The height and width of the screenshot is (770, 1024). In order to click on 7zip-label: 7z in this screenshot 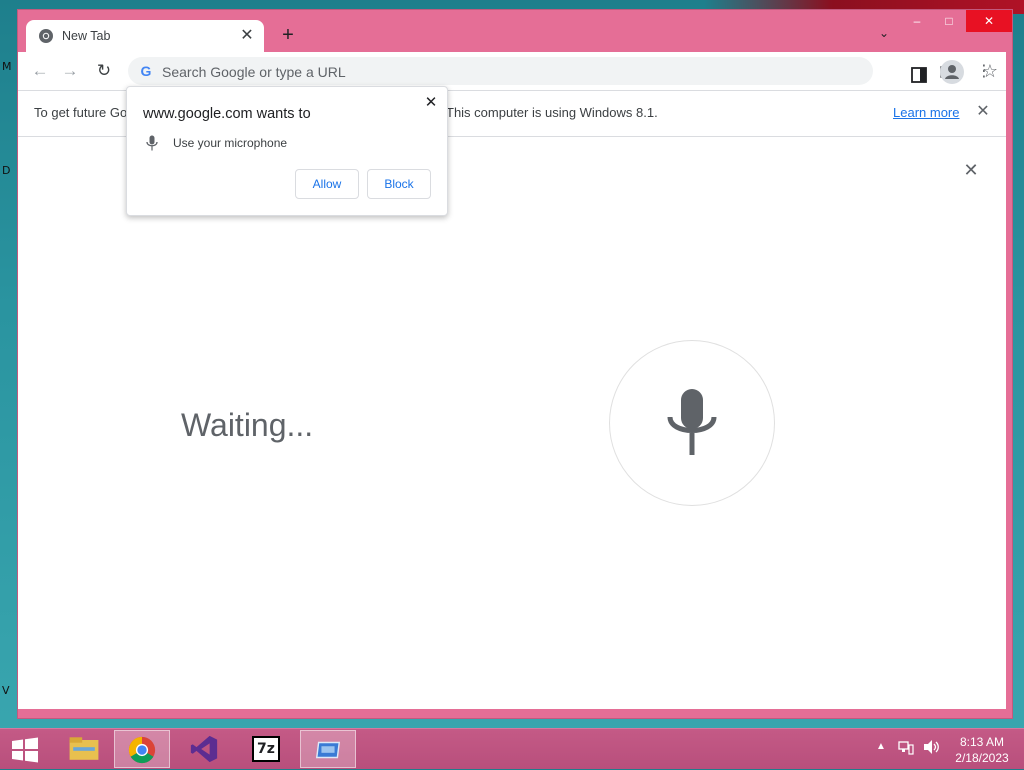, I will do `click(266, 749)`.